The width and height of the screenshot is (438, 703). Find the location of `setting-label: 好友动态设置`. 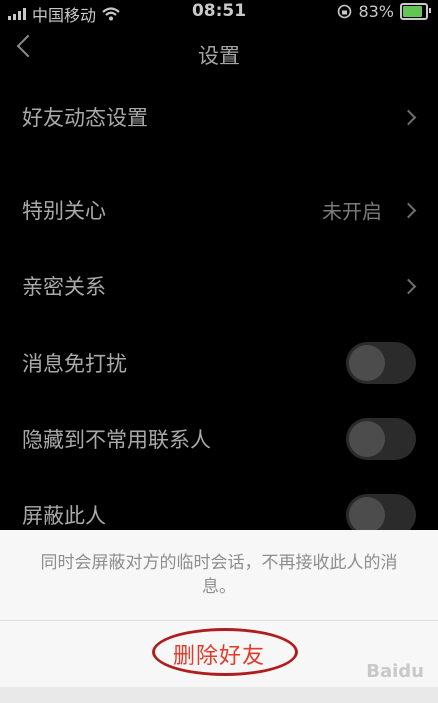

setting-label: 好友动态设置 is located at coordinates (85, 118).